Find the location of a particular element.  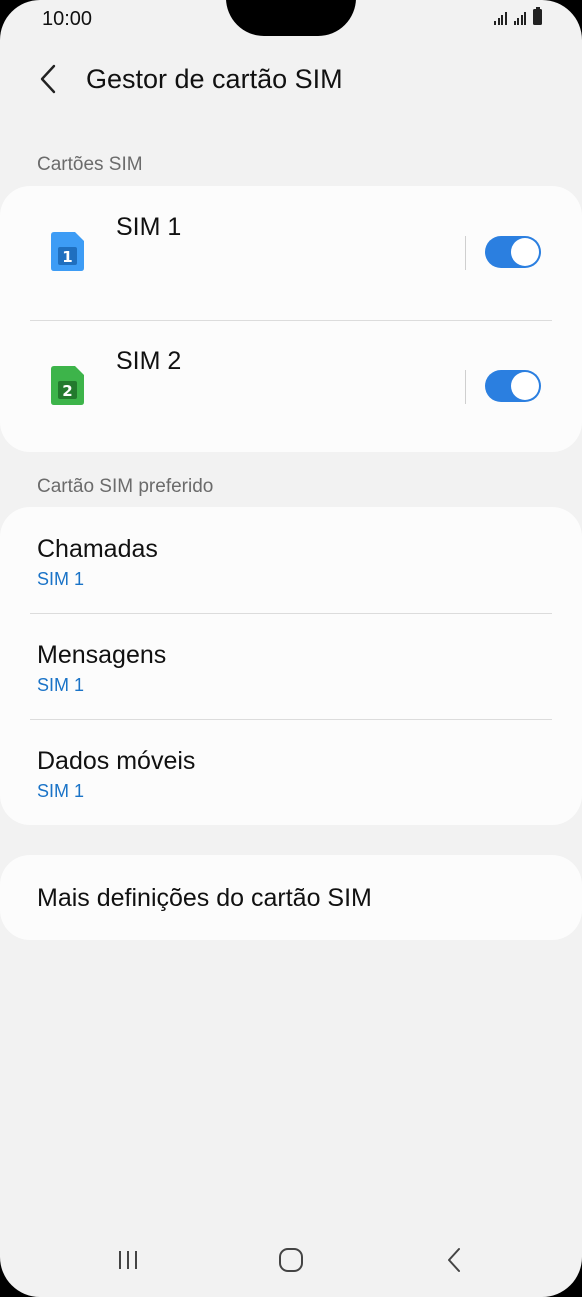

sim-2-toggle is located at coordinates (513, 386).